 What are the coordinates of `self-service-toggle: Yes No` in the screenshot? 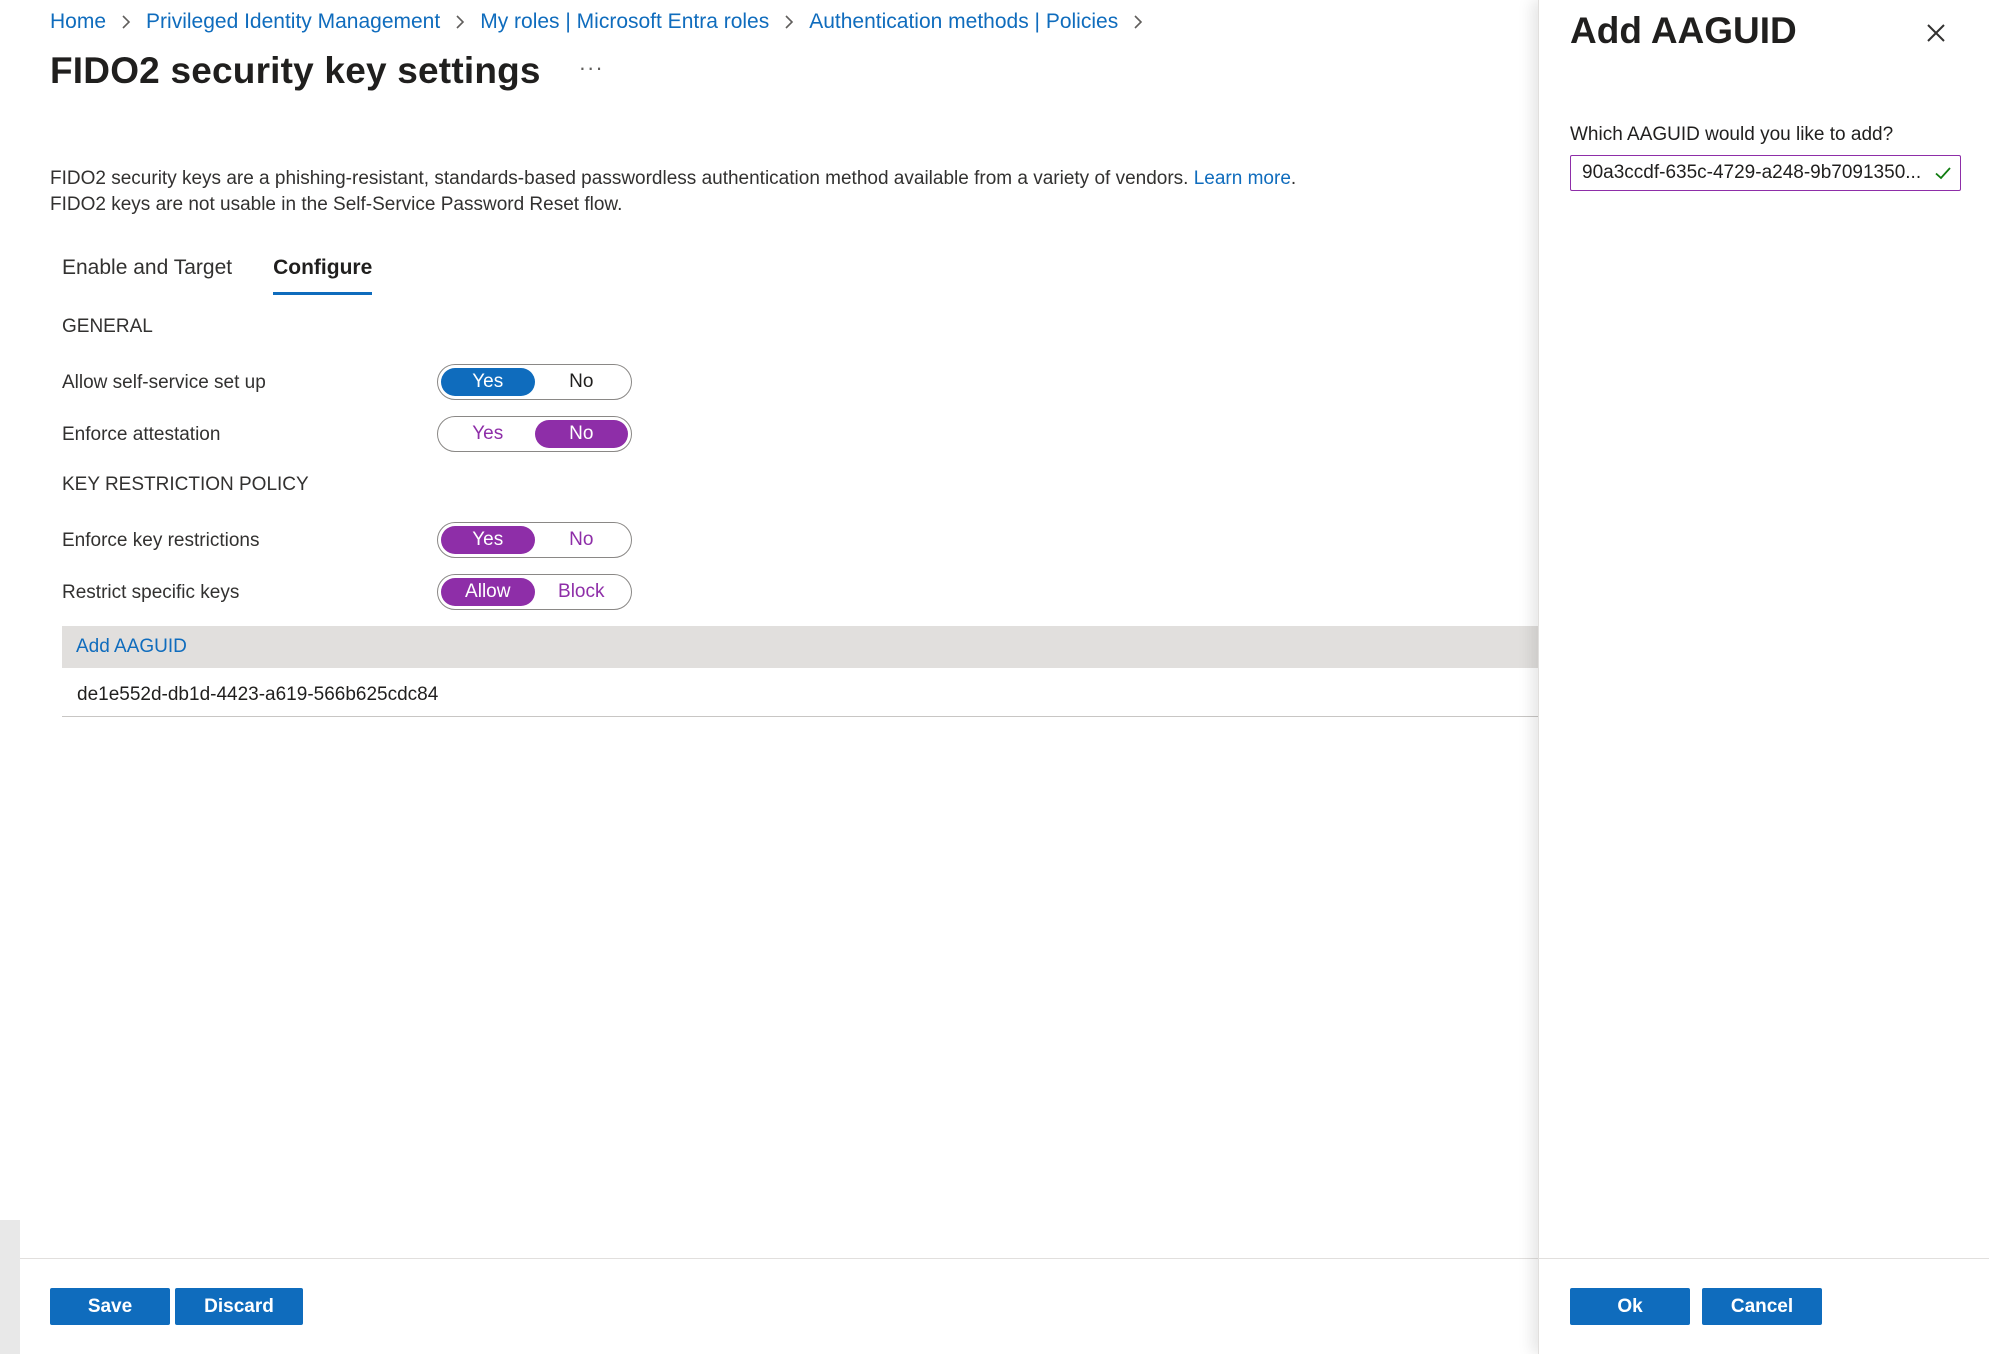 It's located at (534, 382).